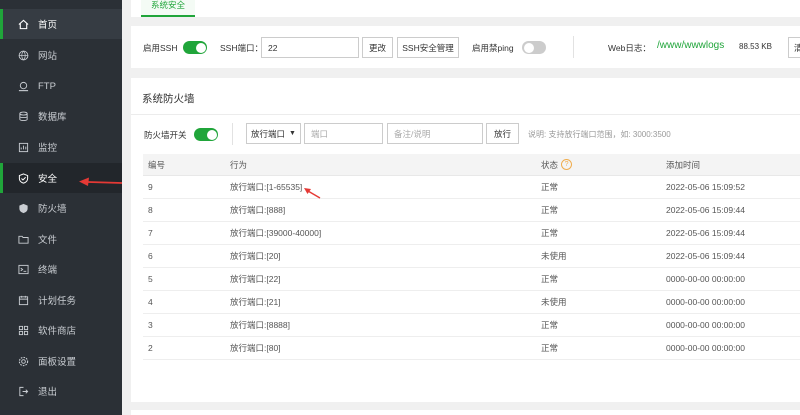 This screenshot has width=800, height=415. What do you see at coordinates (550, 164) in the screenshot?
I see `column-status-label: 状态` at bounding box center [550, 164].